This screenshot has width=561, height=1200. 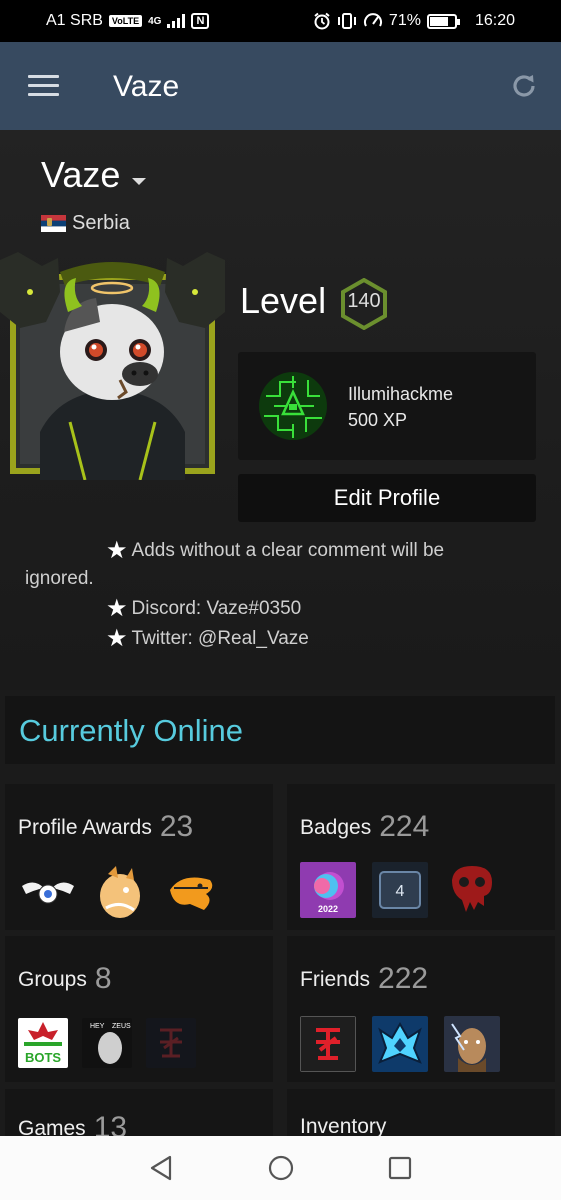 I want to click on app-title: Vaze, so click(x=146, y=86).